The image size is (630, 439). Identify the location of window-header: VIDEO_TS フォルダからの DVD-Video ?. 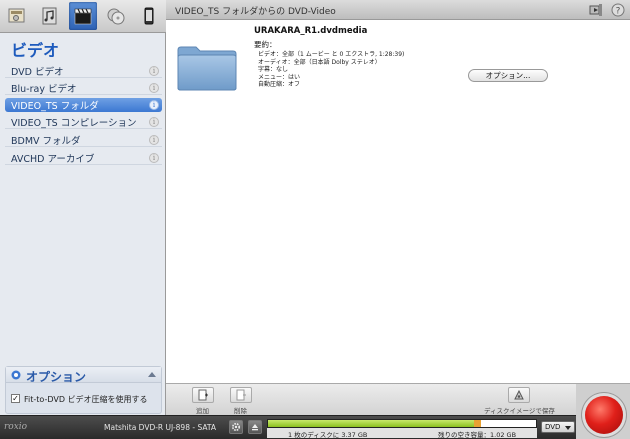
(398, 10).